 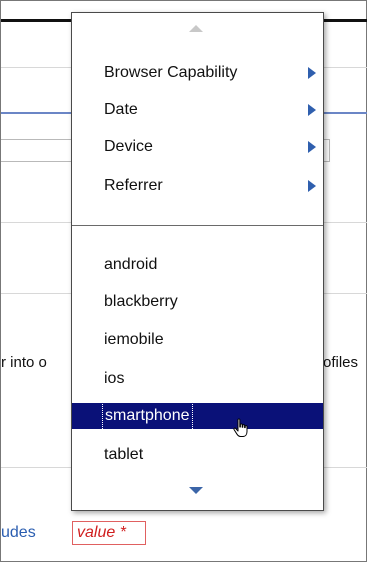 What do you see at coordinates (171, 72) in the screenshot?
I see `menu-item-label: Browser Capability` at bounding box center [171, 72].